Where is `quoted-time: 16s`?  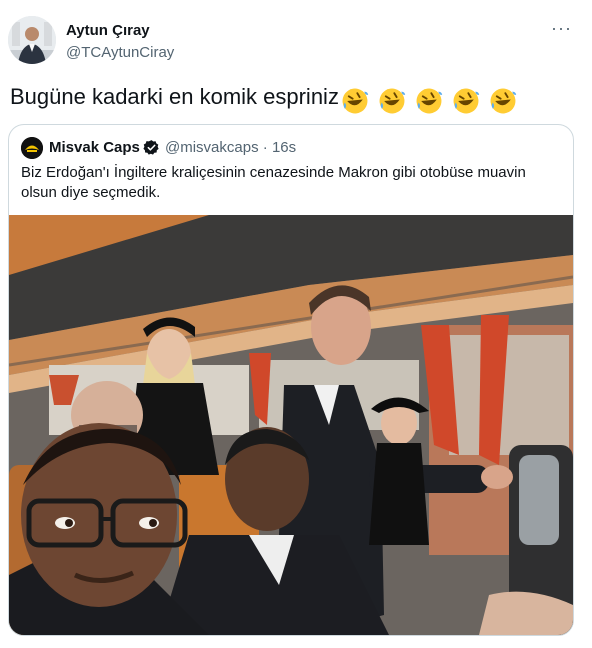 quoted-time: 16s is located at coordinates (284, 147).